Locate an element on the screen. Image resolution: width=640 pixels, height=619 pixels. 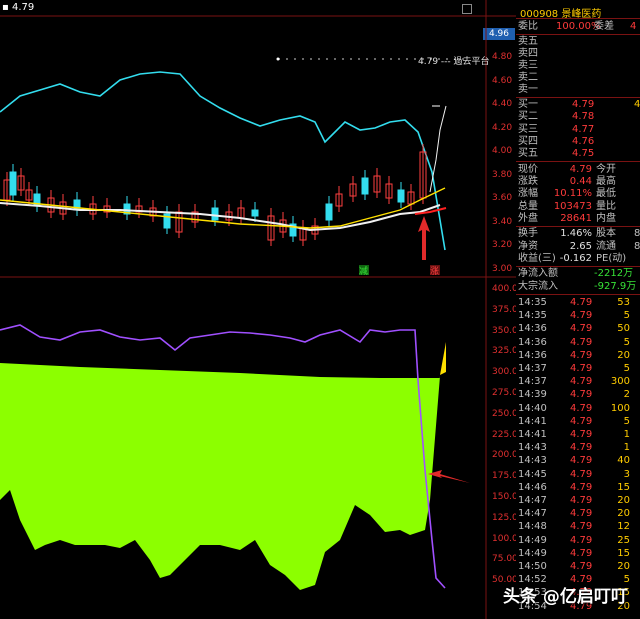
buy-price: 4.79 is located at coordinates (583, 104).